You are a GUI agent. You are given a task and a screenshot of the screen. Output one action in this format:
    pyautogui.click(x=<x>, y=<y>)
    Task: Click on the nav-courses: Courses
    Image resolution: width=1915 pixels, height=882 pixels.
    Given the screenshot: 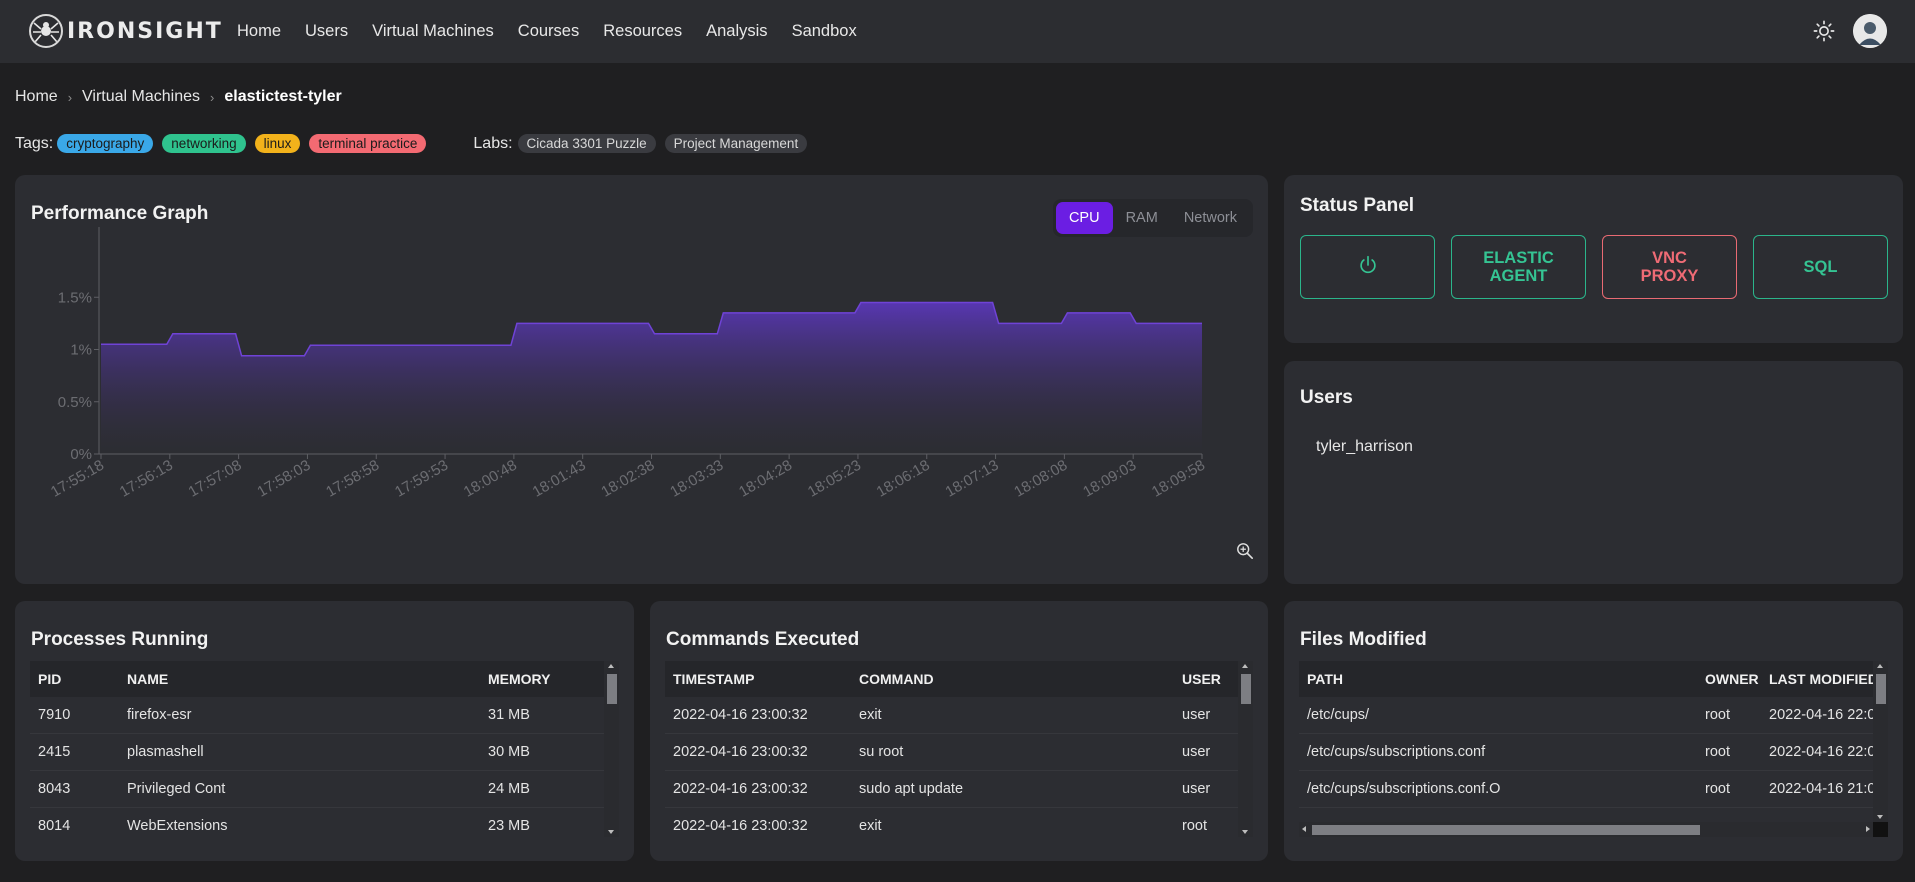 What is the action you would take?
    pyautogui.click(x=548, y=31)
    